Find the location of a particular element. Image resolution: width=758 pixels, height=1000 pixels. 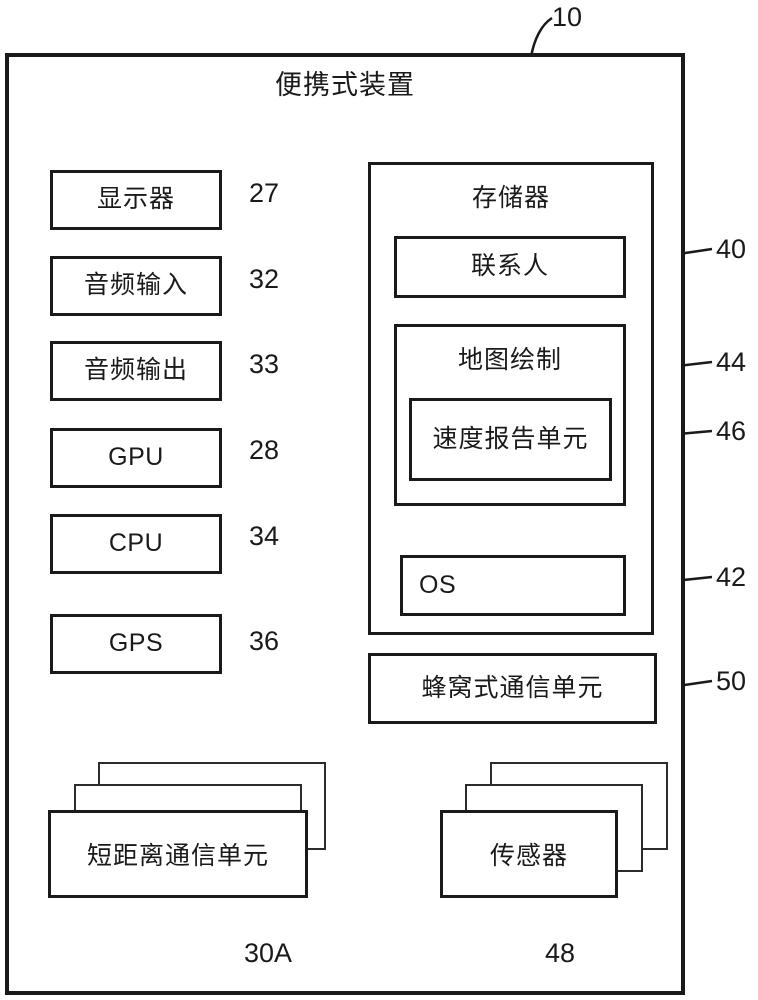

ref-50: 50 is located at coordinates (731, 681).